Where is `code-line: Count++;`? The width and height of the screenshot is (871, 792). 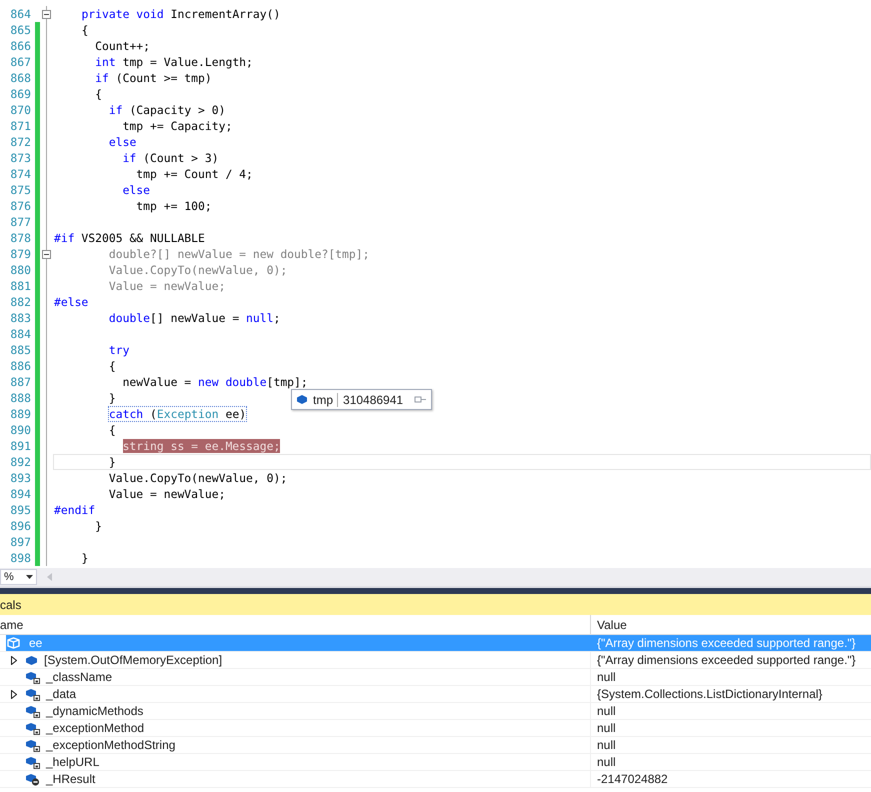 code-line: Count++; is located at coordinates (122, 46).